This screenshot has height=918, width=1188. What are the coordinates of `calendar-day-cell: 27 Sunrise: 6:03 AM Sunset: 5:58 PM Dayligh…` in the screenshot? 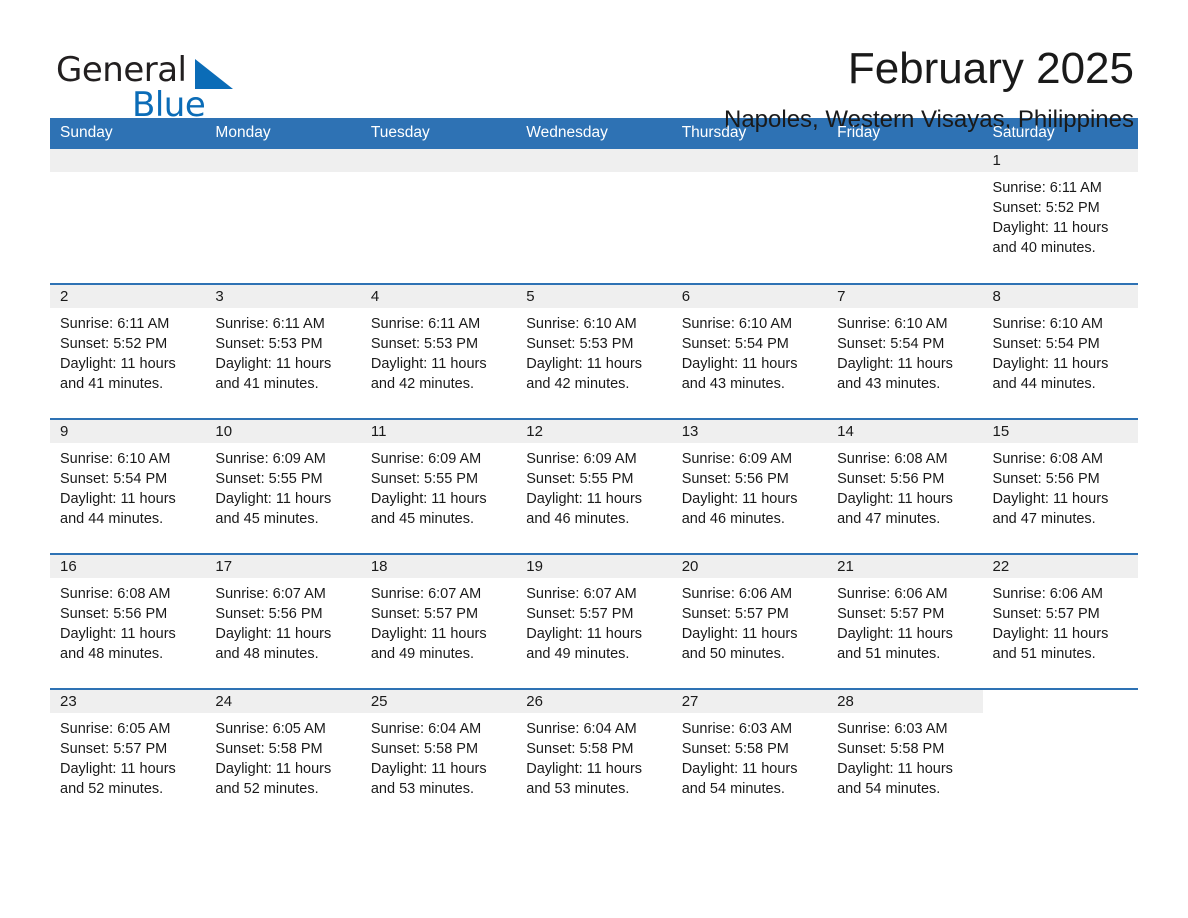 It's located at (749, 756).